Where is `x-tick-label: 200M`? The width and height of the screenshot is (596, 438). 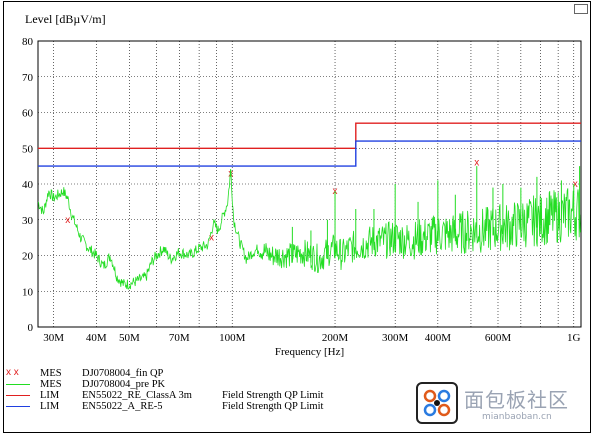 x-tick-label: 200M is located at coordinates (335, 338).